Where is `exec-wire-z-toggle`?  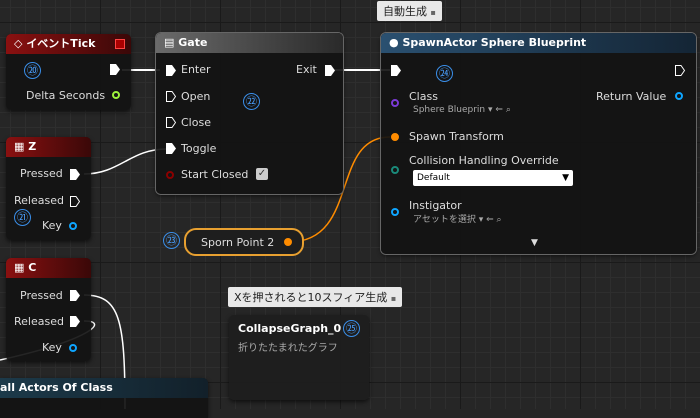
exec-wire-z-toggle is located at coordinates (125, 161).